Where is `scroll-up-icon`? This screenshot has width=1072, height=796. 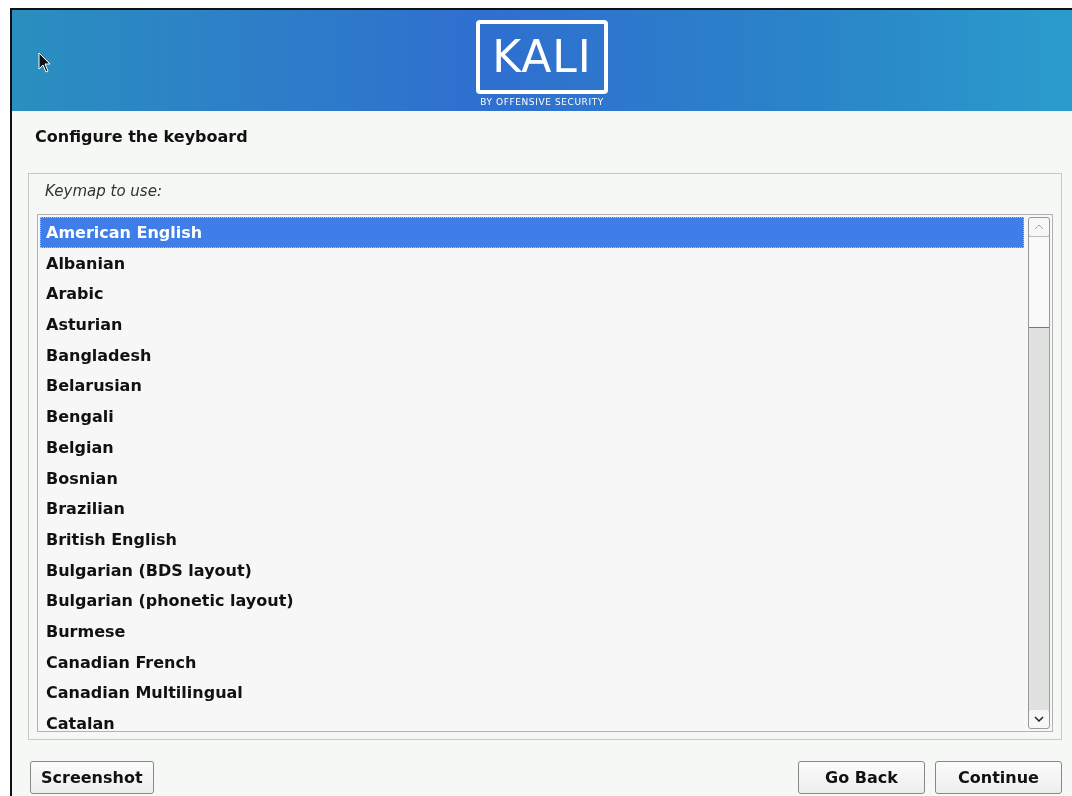 scroll-up-icon is located at coordinates (1039, 227).